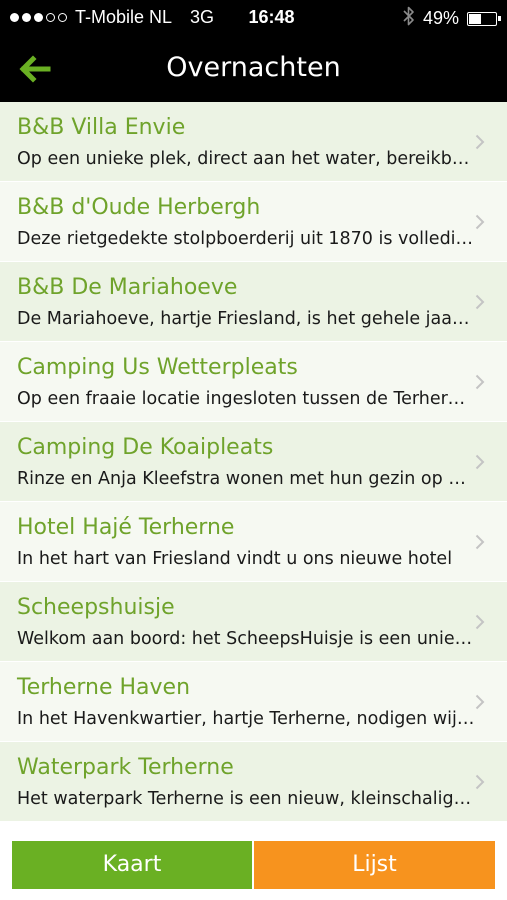 The height and width of the screenshot is (900, 507). Describe the element at coordinates (104, 687) in the screenshot. I see `list-item-title: Terherne Haven` at that location.